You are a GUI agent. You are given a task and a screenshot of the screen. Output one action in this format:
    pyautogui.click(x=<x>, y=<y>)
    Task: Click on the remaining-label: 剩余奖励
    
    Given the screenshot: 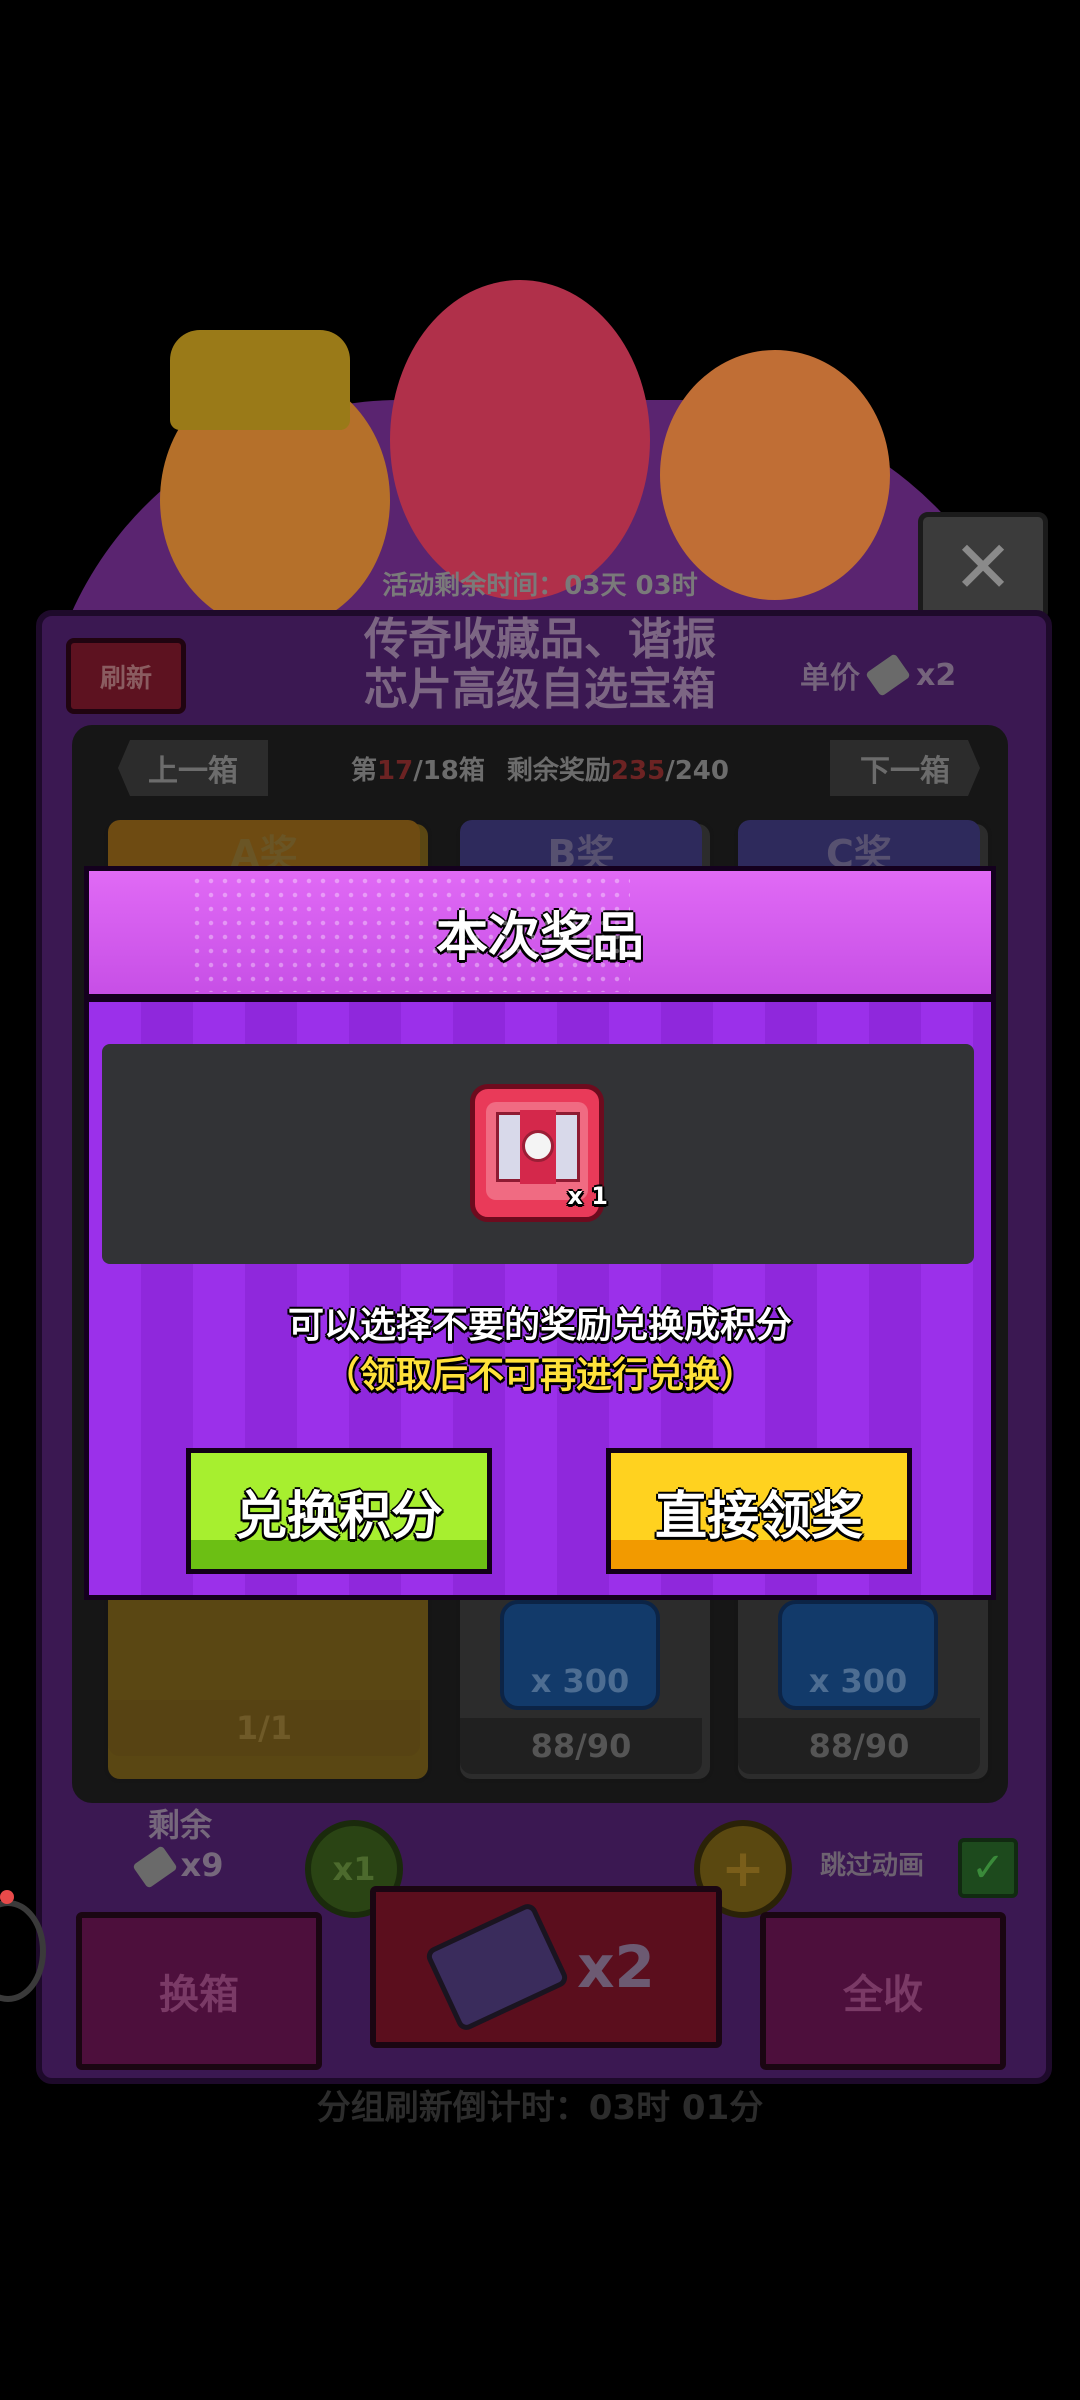 What is the action you would take?
    pyautogui.click(x=558, y=770)
    